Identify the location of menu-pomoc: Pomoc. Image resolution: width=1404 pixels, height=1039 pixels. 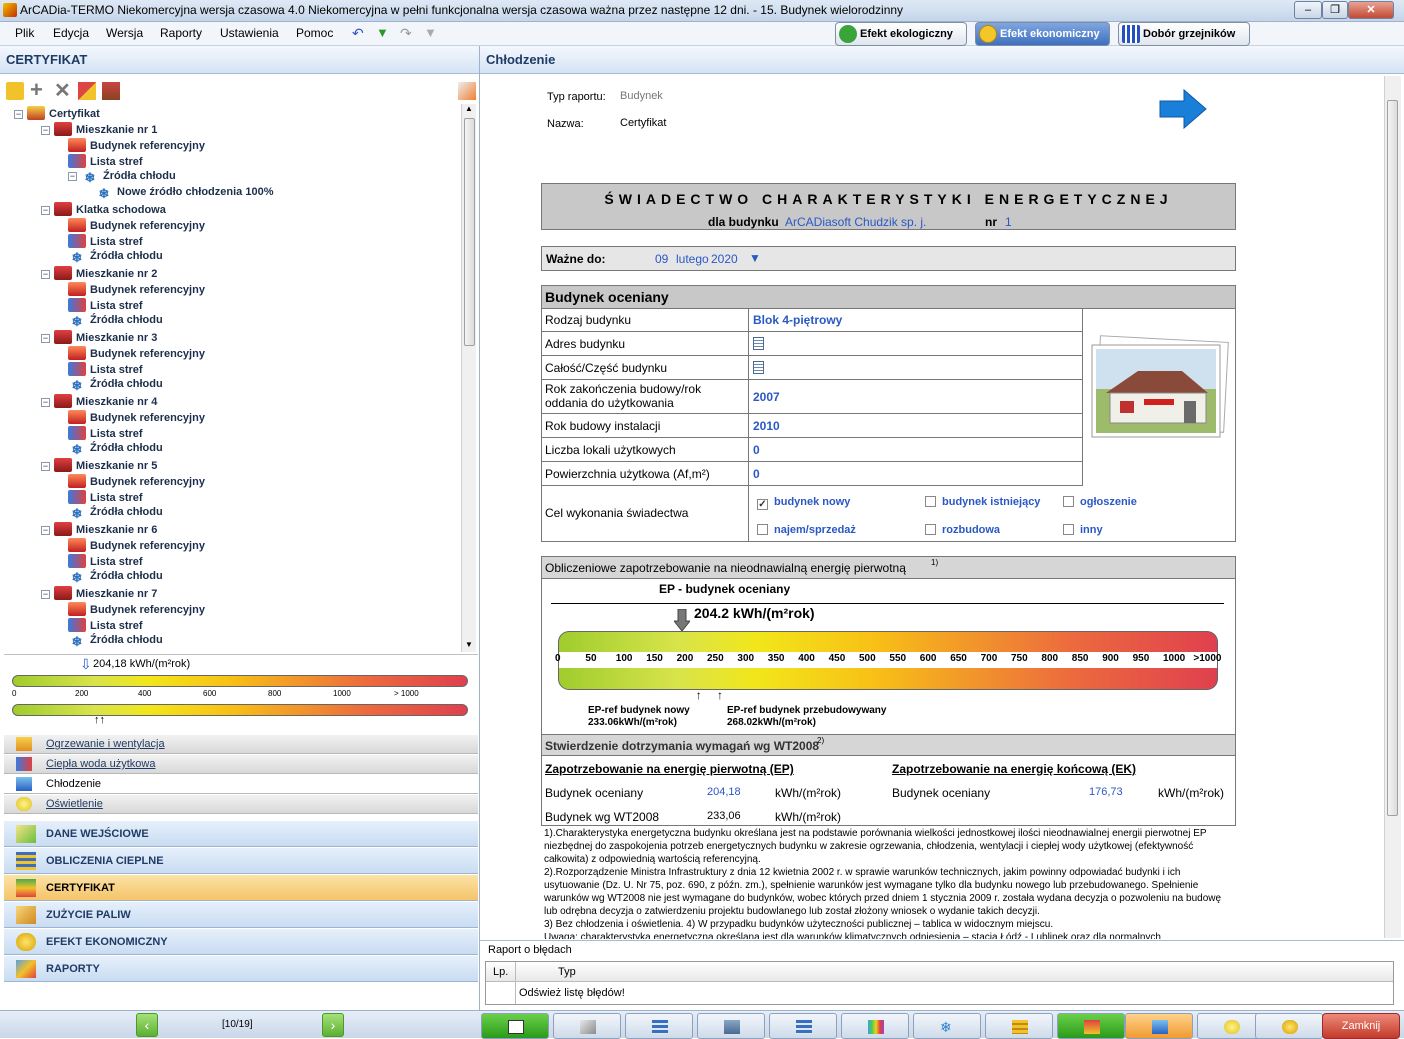
(314, 33).